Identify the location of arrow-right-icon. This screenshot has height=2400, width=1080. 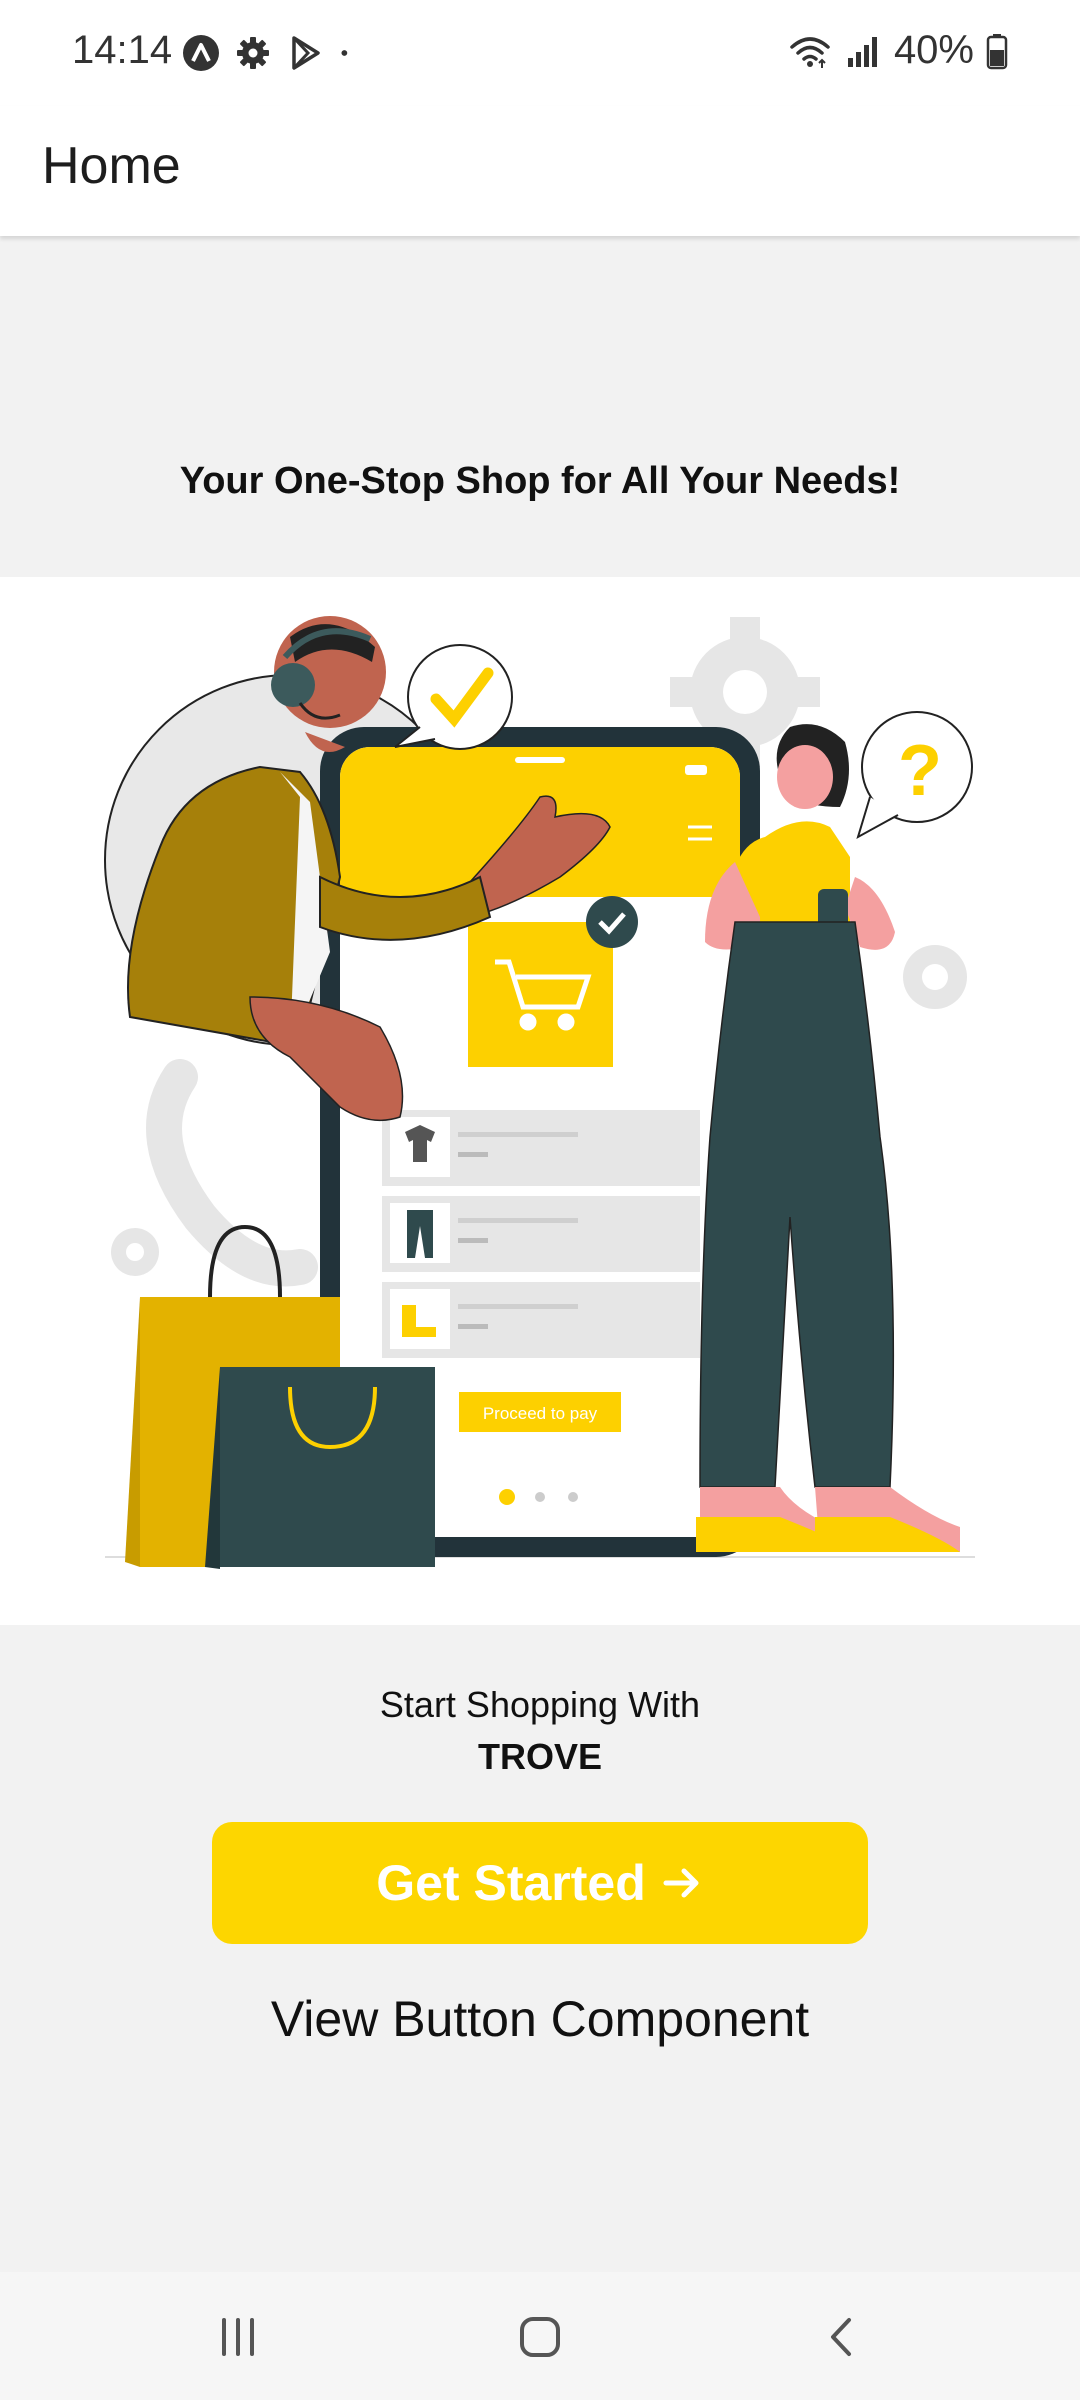
(681, 1883).